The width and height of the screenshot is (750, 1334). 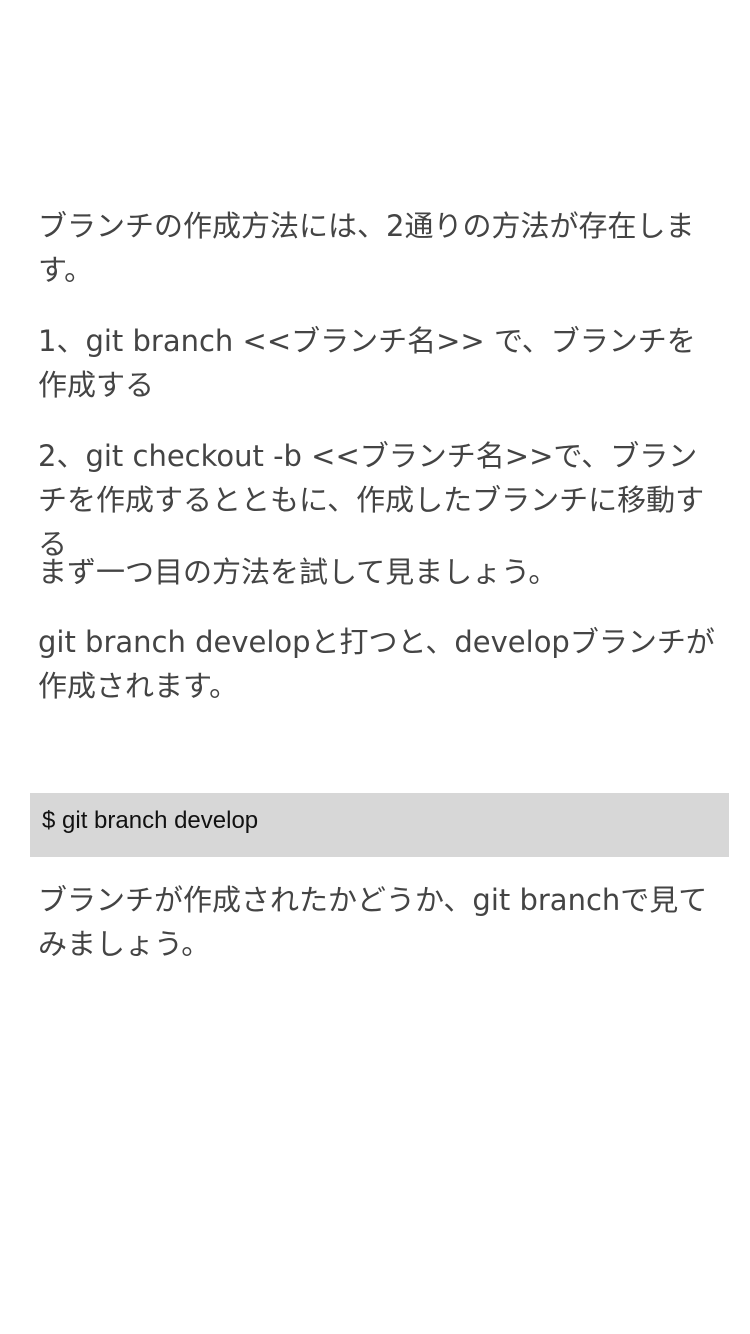 I want to click on paragraph-branch-methods: ブランチの作成方法には、2通りの方法が存在します。, so click(x=366, y=248).